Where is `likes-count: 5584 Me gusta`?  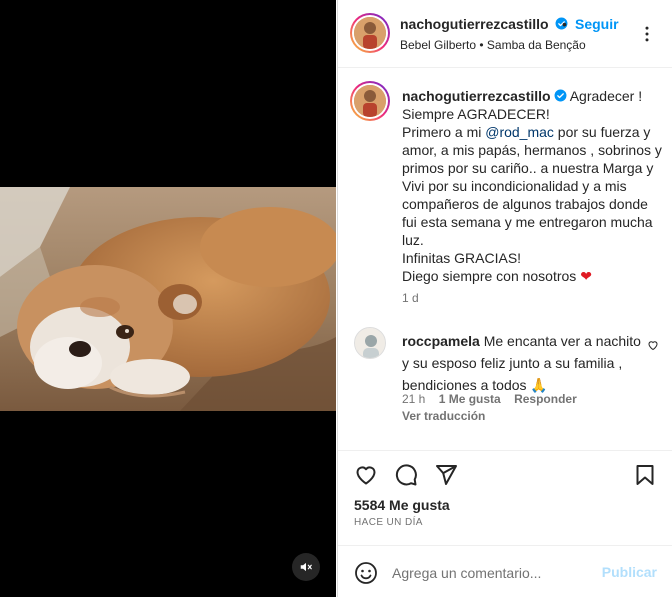
likes-count: 5584 Me gusta is located at coordinates (402, 505).